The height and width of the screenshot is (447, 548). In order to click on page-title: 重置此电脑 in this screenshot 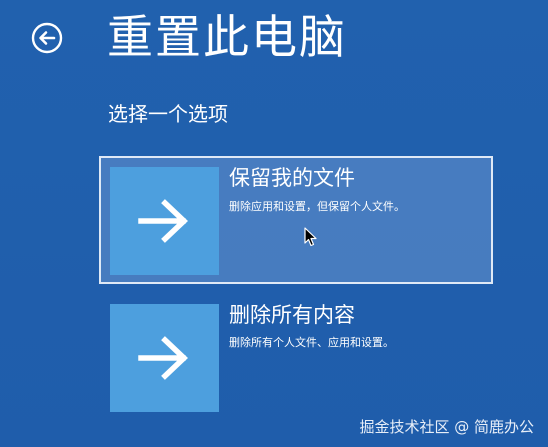, I will do `click(227, 37)`.